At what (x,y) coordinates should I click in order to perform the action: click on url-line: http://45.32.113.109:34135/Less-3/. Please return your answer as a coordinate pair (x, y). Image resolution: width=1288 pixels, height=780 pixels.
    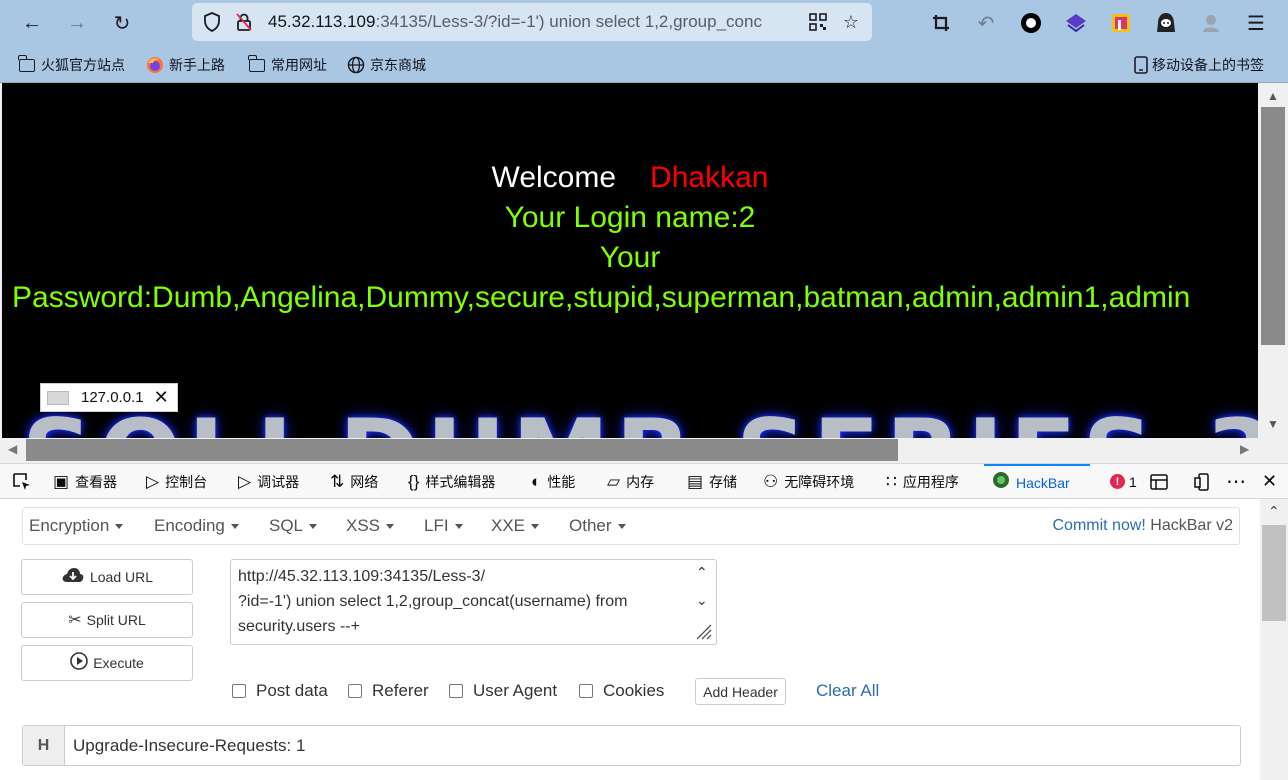
    Looking at the image, I should click on (362, 576).